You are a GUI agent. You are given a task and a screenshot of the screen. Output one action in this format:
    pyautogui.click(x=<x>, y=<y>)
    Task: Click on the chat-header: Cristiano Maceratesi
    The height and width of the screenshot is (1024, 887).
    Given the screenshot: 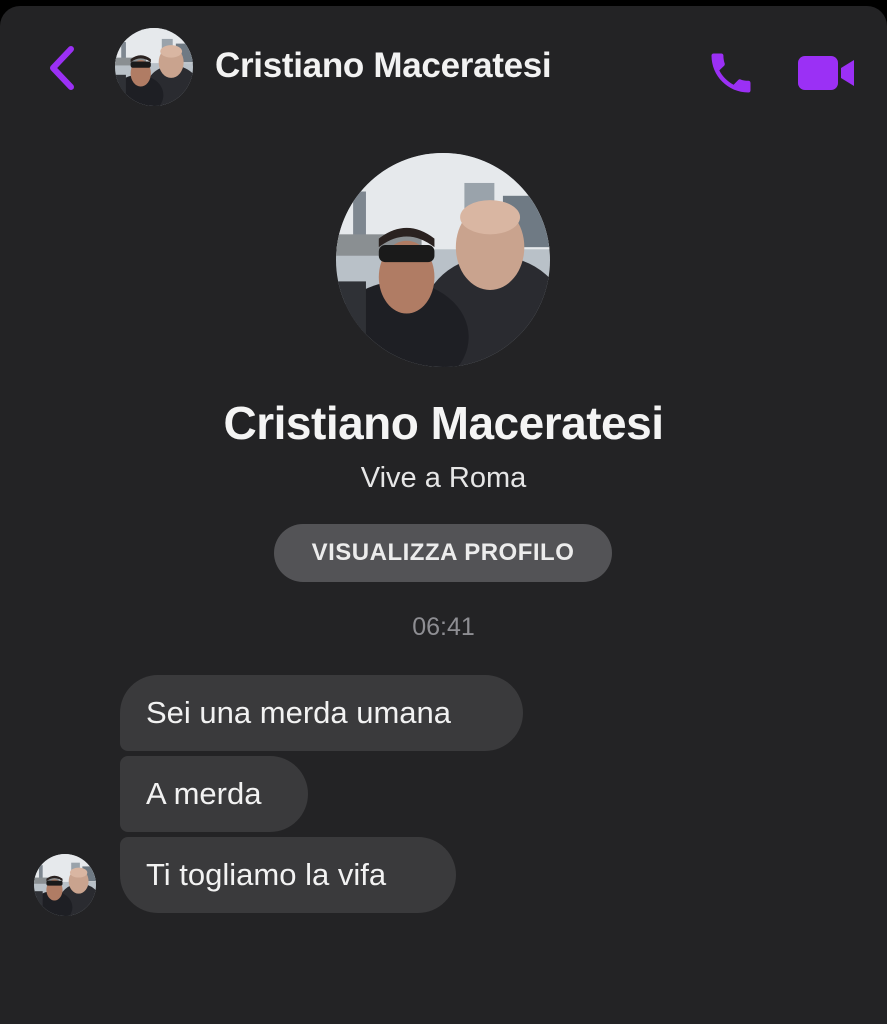 What is the action you would take?
    pyautogui.click(x=443, y=67)
    